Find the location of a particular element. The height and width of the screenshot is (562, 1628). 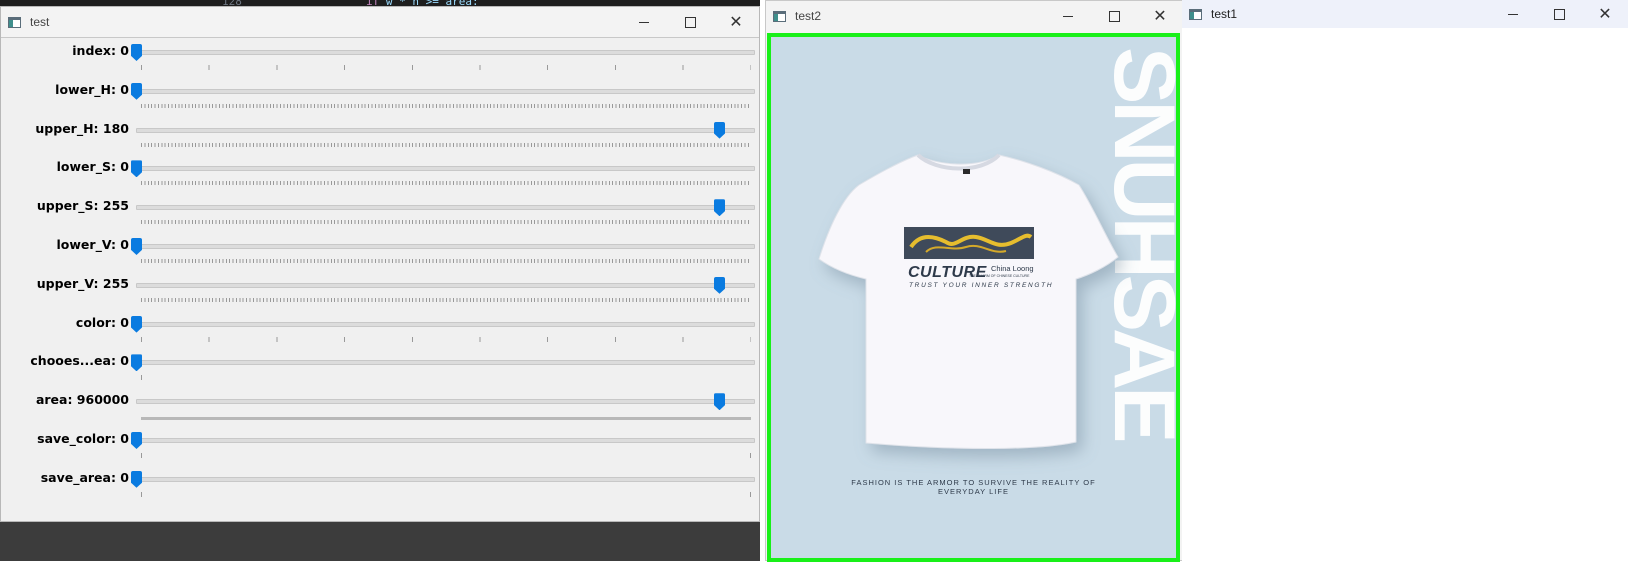

titlebar: test ✕ is located at coordinates (380, 22).